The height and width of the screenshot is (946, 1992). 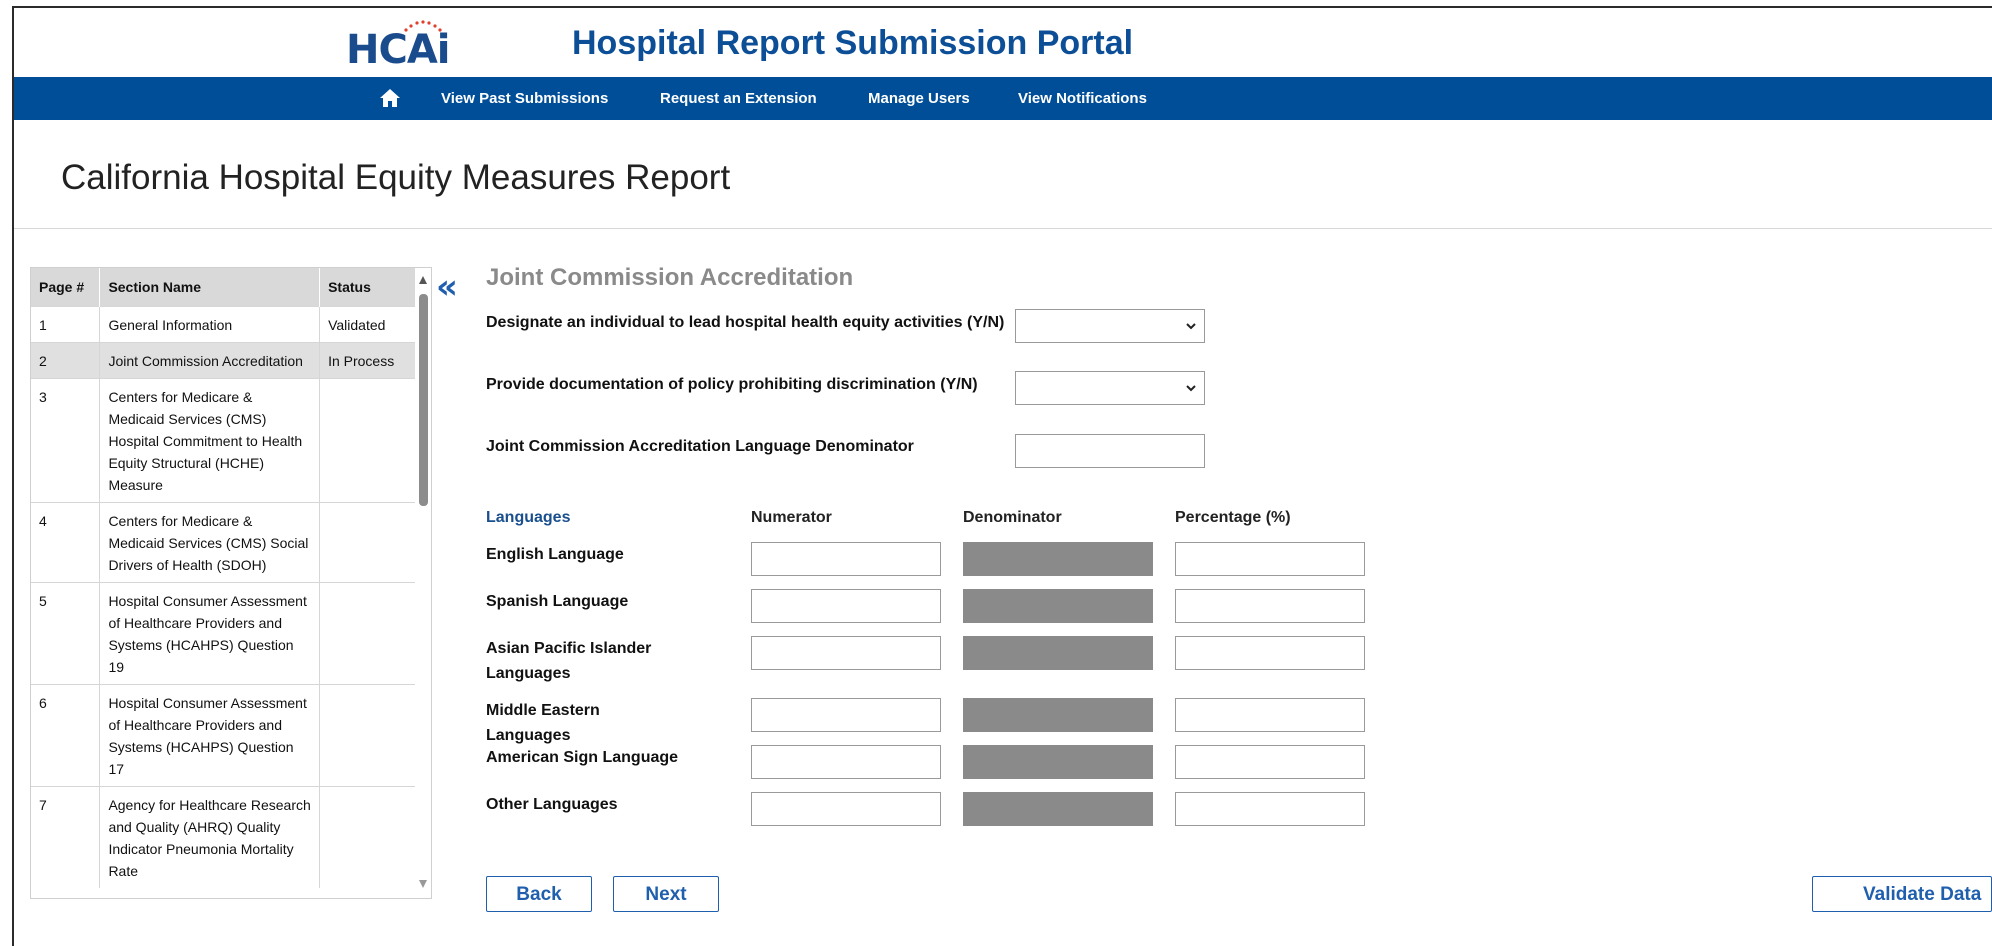 I want to click on double-chevron-left-icon: «, so click(x=447, y=287).